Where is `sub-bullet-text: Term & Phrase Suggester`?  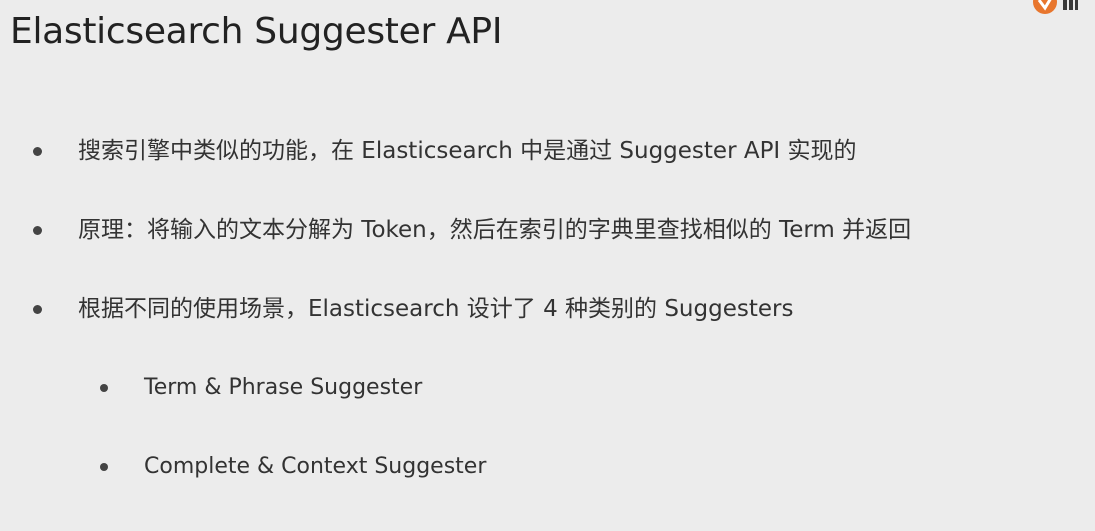 sub-bullet-text: Term & Phrase Suggester is located at coordinates (283, 387).